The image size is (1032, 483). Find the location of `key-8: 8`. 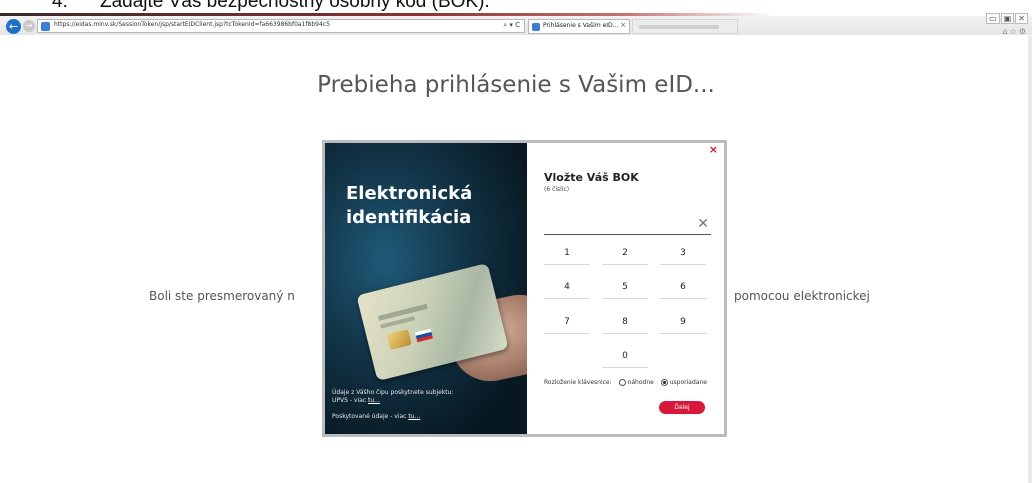

key-8: 8 is located at coordinates (625, 322).